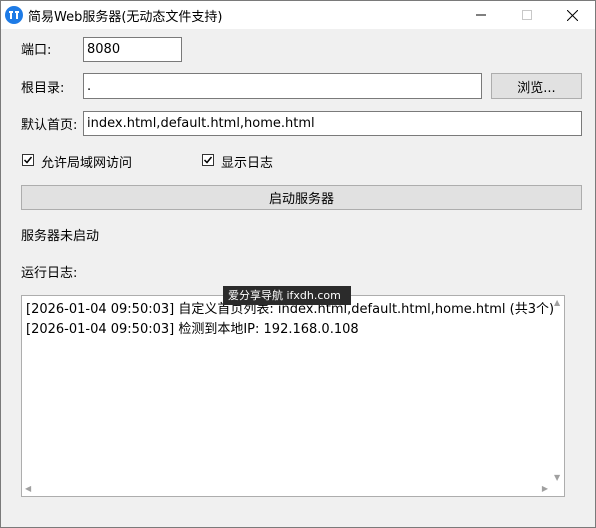  Describe the element at coordinates (247, 161) in the screenshot. I see `show-log-label: 显示日志` at that location.